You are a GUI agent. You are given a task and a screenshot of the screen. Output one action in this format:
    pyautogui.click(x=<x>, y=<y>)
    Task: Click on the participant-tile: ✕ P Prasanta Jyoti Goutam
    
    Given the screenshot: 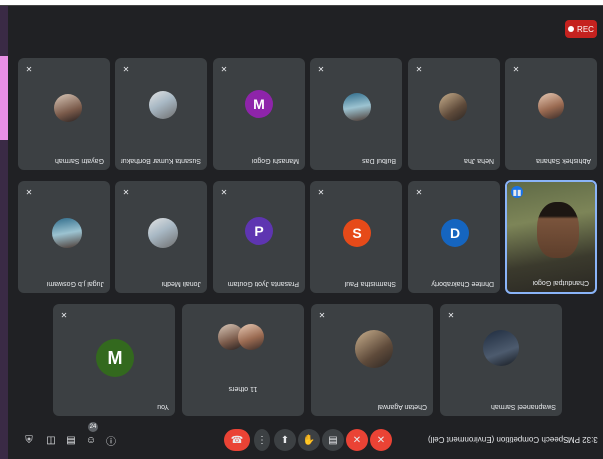 What is the action you would take?
    pyautogui.click(x=259, y=237)
    